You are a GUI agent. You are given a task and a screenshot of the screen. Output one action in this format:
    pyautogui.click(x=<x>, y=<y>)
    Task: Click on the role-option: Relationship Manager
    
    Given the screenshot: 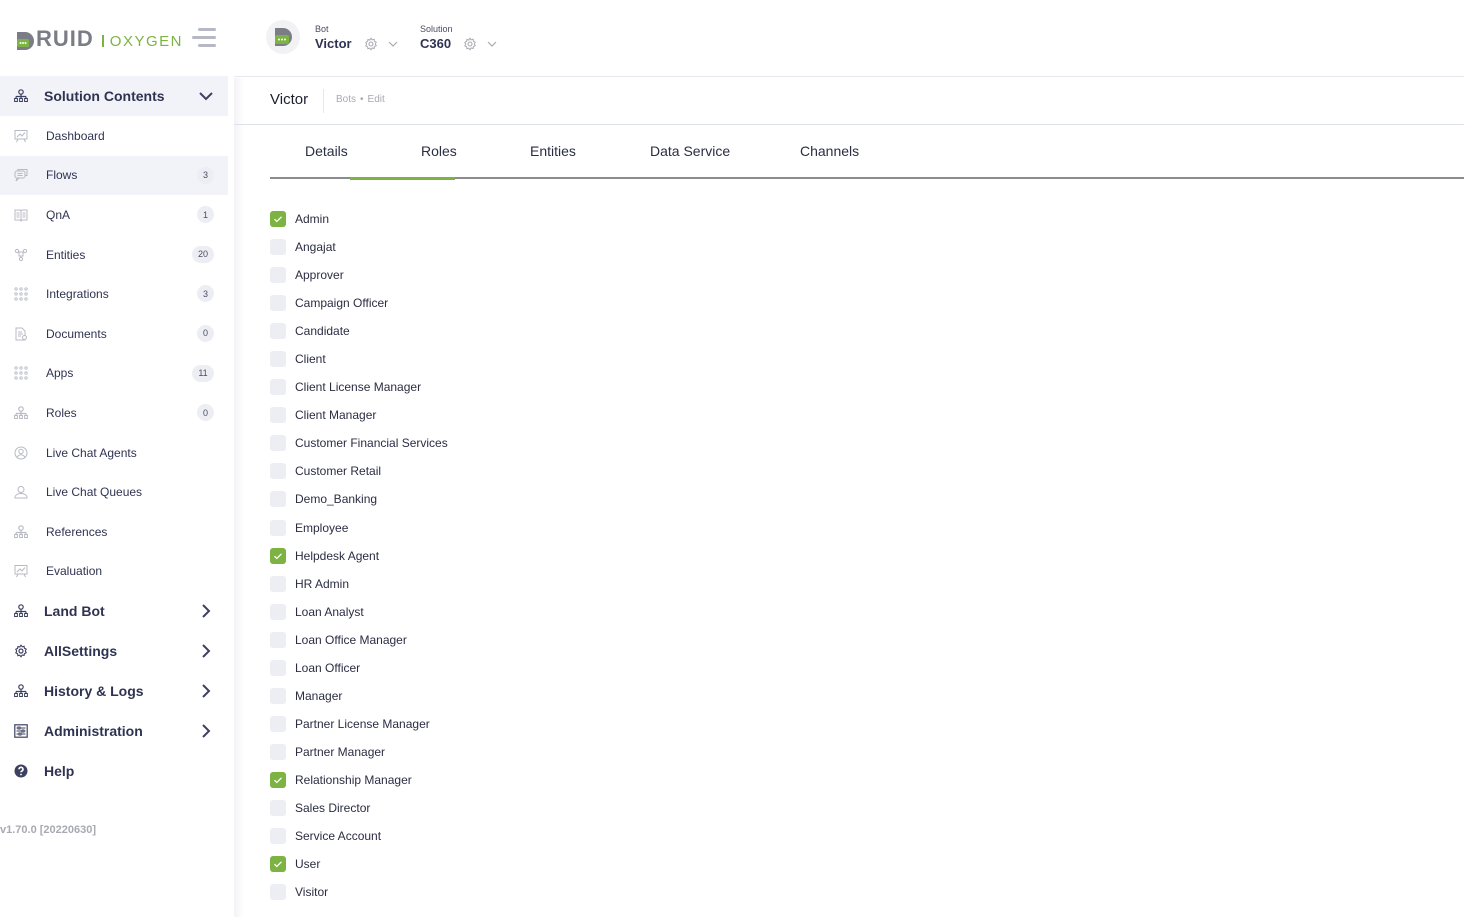 What is the action you would take?
    pyautogui.click(x=359, y=780)
    